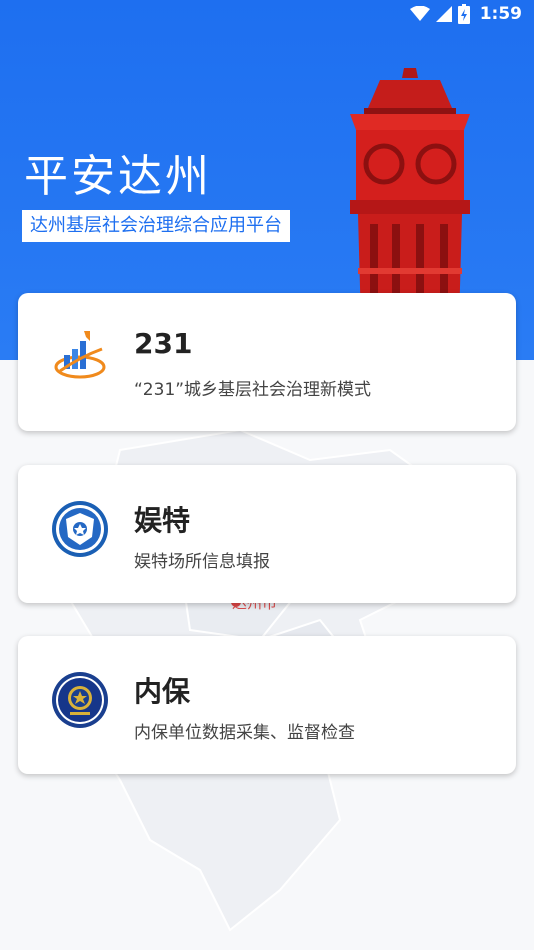 The height and width of the screenshot is (950, 534). I want to click on status-bar: 1:59, so click(267, 14).